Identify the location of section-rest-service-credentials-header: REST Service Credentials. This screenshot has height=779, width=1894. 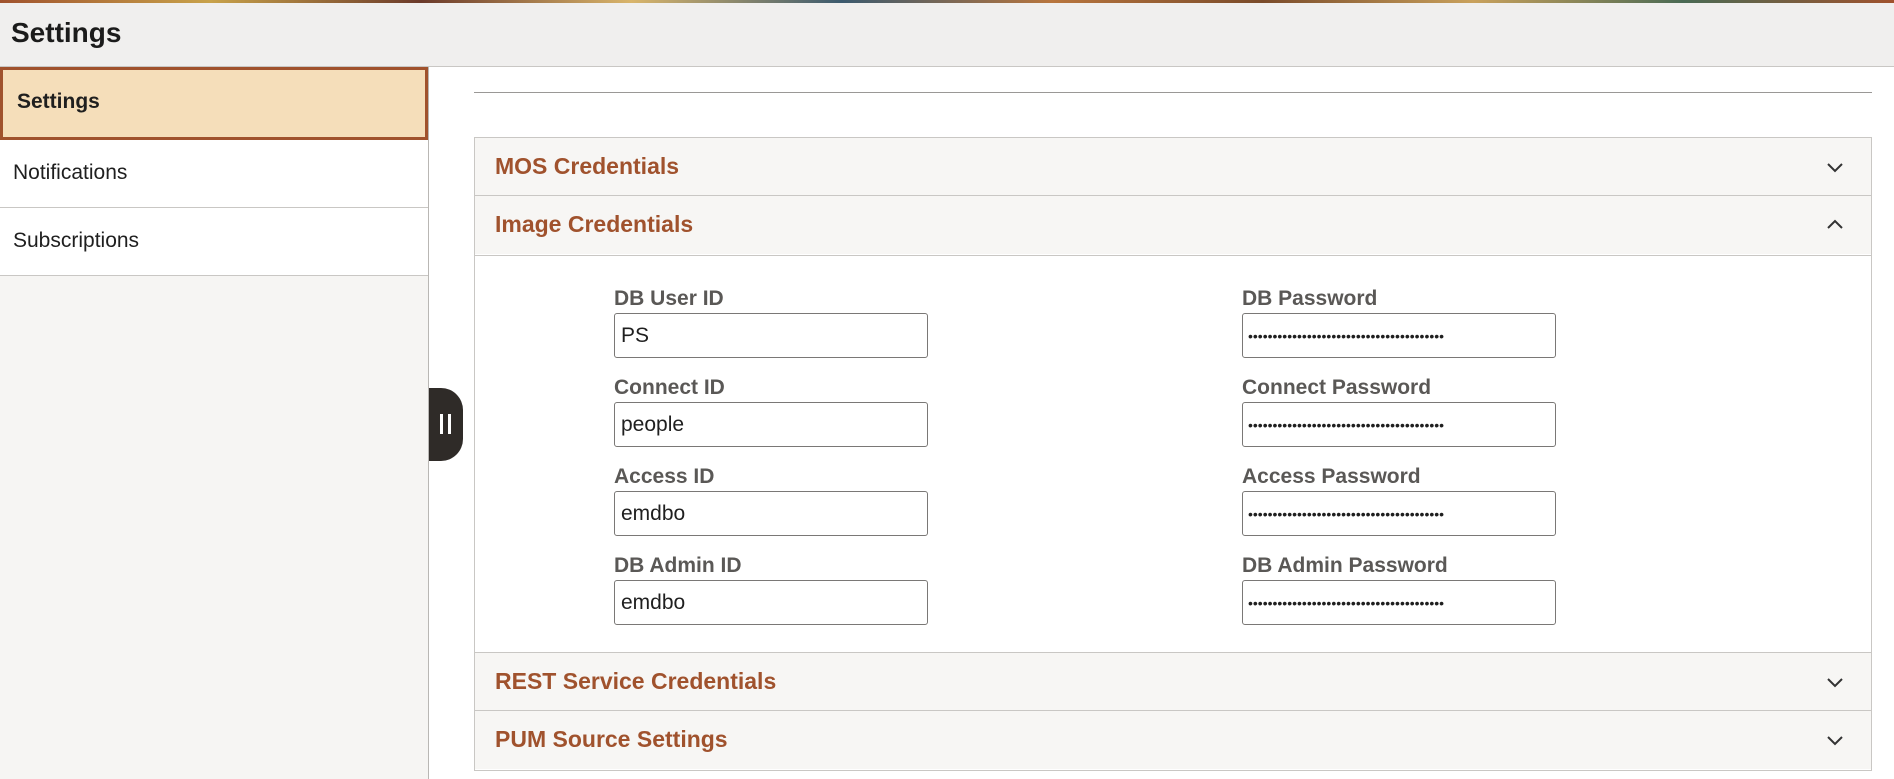
(1173, 682).